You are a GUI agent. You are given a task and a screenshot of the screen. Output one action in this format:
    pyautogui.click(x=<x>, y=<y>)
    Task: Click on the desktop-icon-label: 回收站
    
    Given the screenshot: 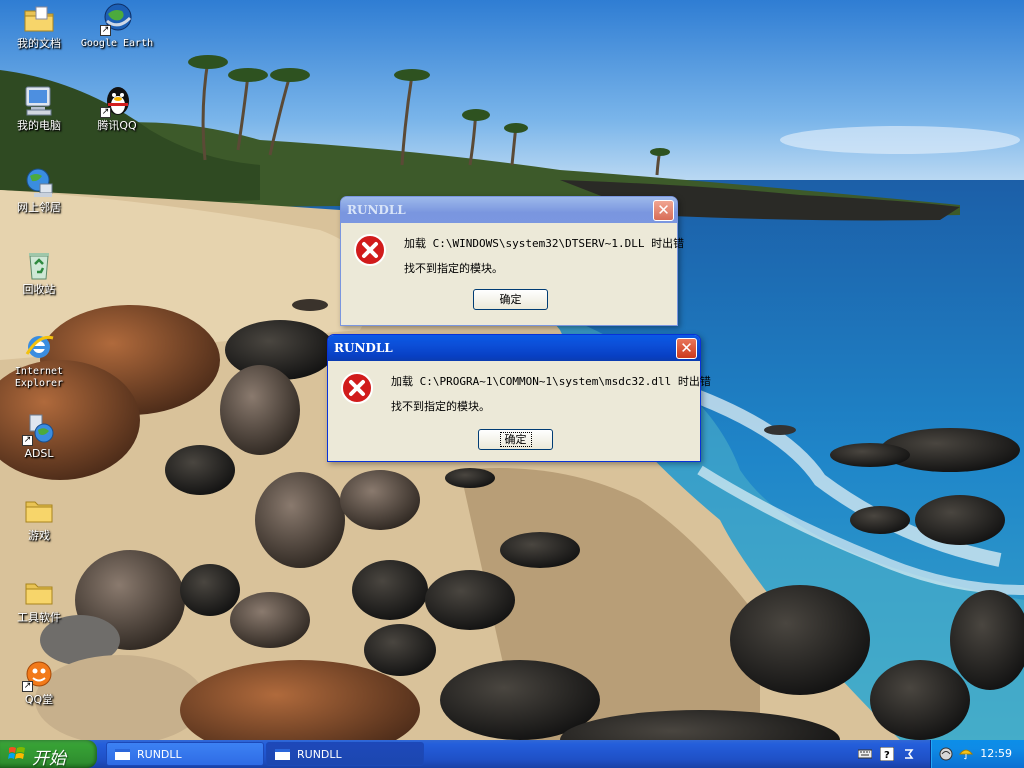 What is the action you would take?
    pyautogui.click(x=39, y=289)
    